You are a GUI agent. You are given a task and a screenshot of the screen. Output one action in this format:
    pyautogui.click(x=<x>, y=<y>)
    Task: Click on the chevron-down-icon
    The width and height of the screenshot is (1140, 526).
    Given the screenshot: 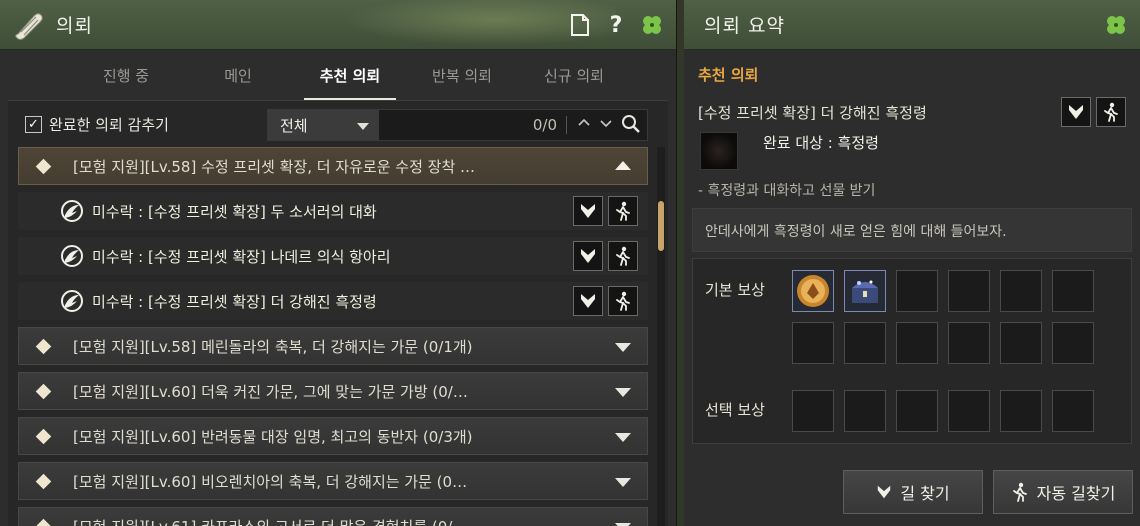 What is the action you would take?
    pyautogui.click(x=606, y=125)
    